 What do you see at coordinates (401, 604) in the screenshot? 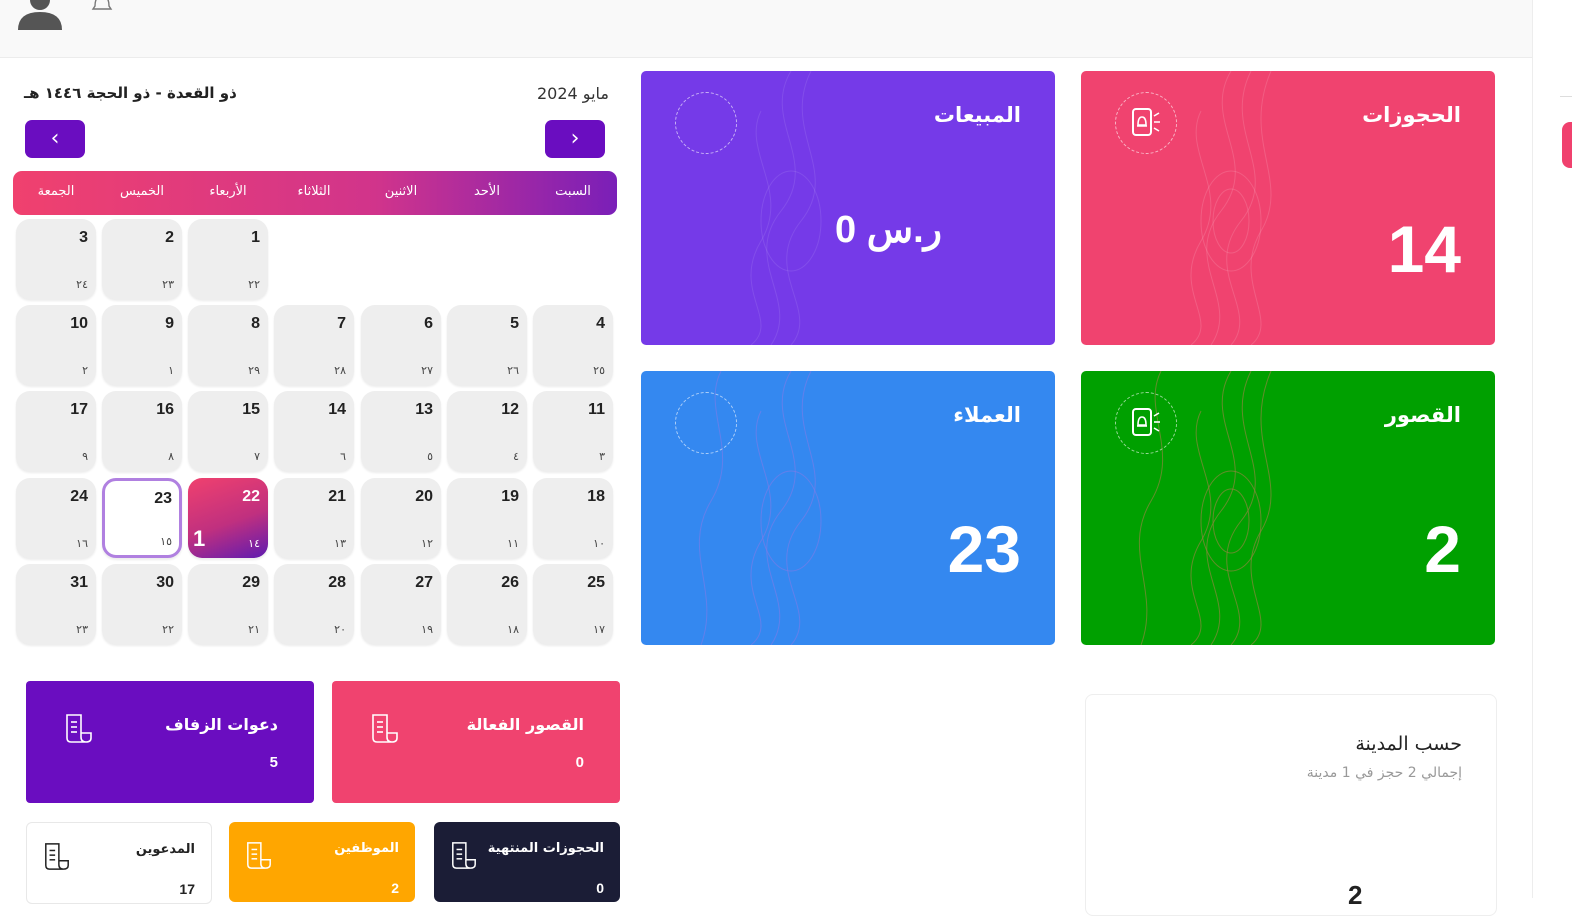
I see `calendar-day: 27 ١٩` at bounding box center [401, 604].